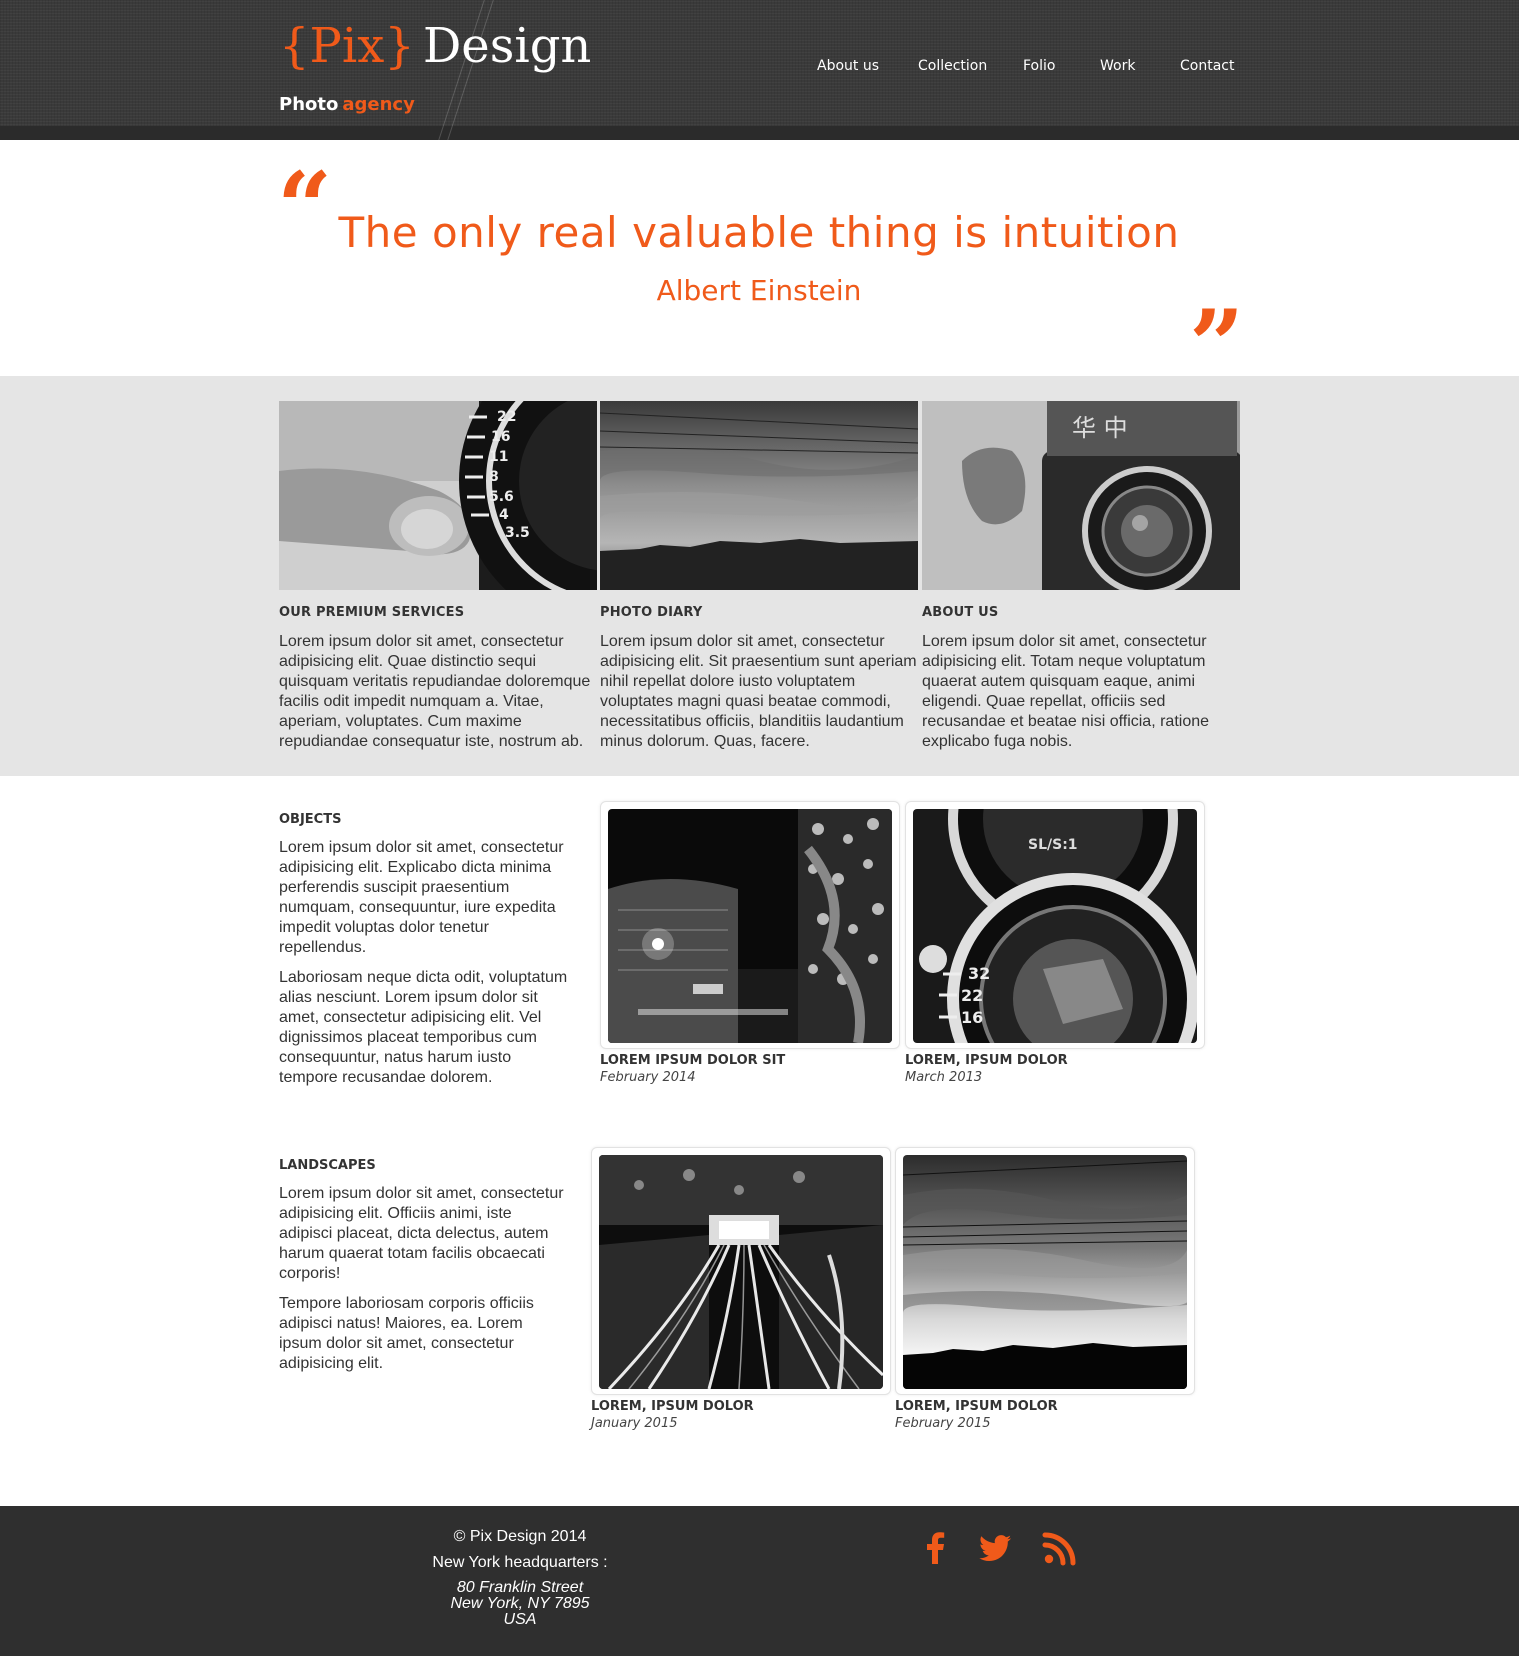 This screenshot has width=1519, height=1656. I want to click on twitter-icon, so click(995, 1548).